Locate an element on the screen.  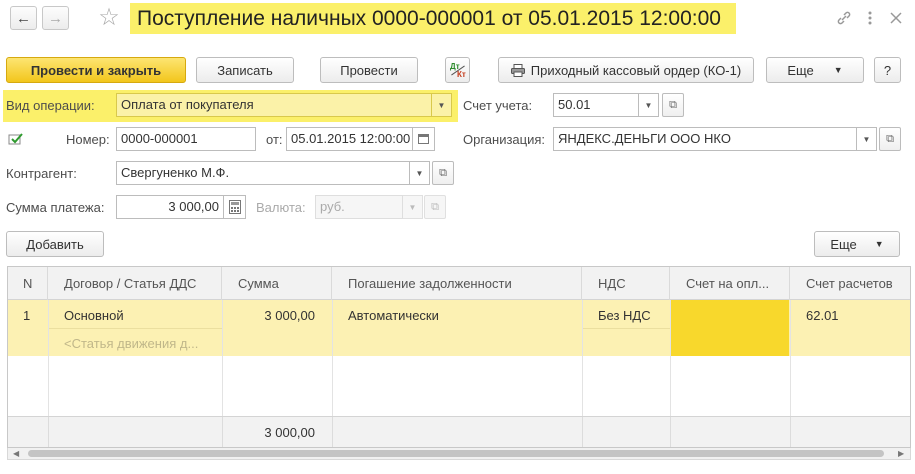
print-cash-order-button: Приходный кассовый ордер (КО-1) is located at coordinates (626, 70).